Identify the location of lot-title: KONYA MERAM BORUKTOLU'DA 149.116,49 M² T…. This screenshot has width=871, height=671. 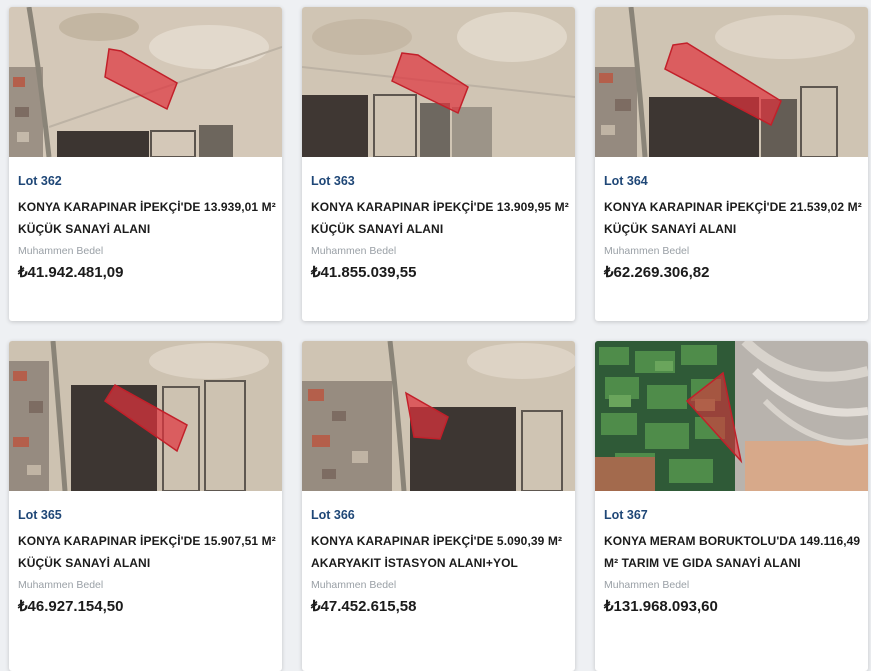
(733, 552).